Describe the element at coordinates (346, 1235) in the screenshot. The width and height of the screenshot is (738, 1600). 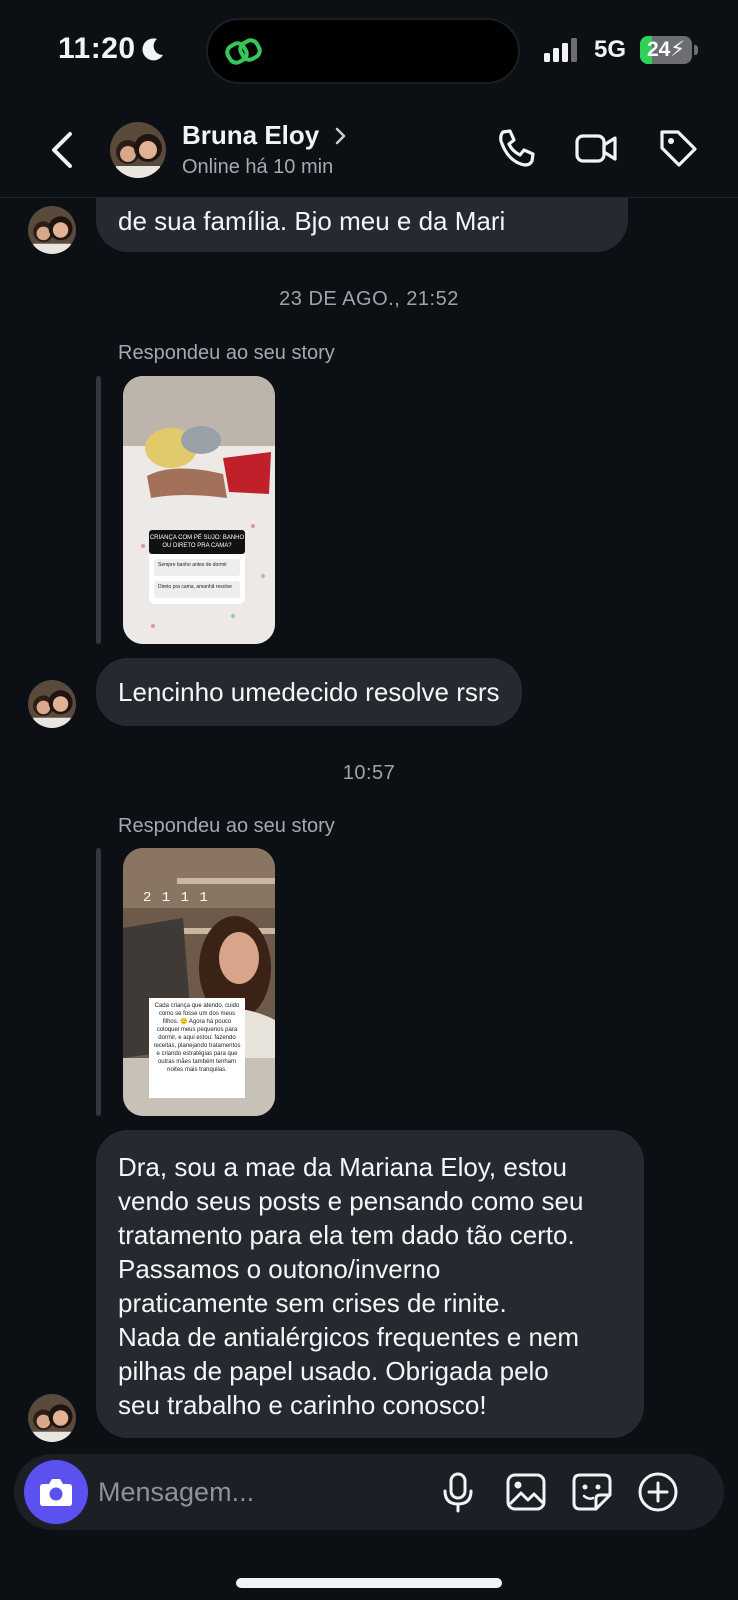
I see `message-line: tratamento para ela tem dado tão certo.` at that location.